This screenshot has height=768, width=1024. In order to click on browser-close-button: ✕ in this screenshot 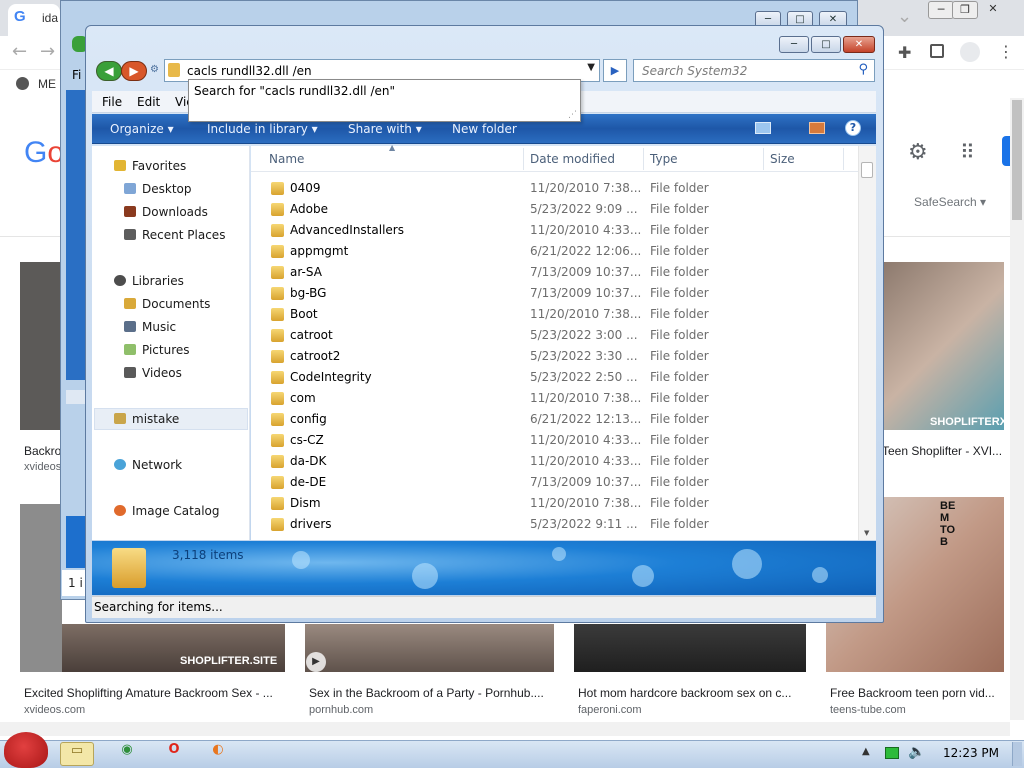, I will do `click(993, 10)`.